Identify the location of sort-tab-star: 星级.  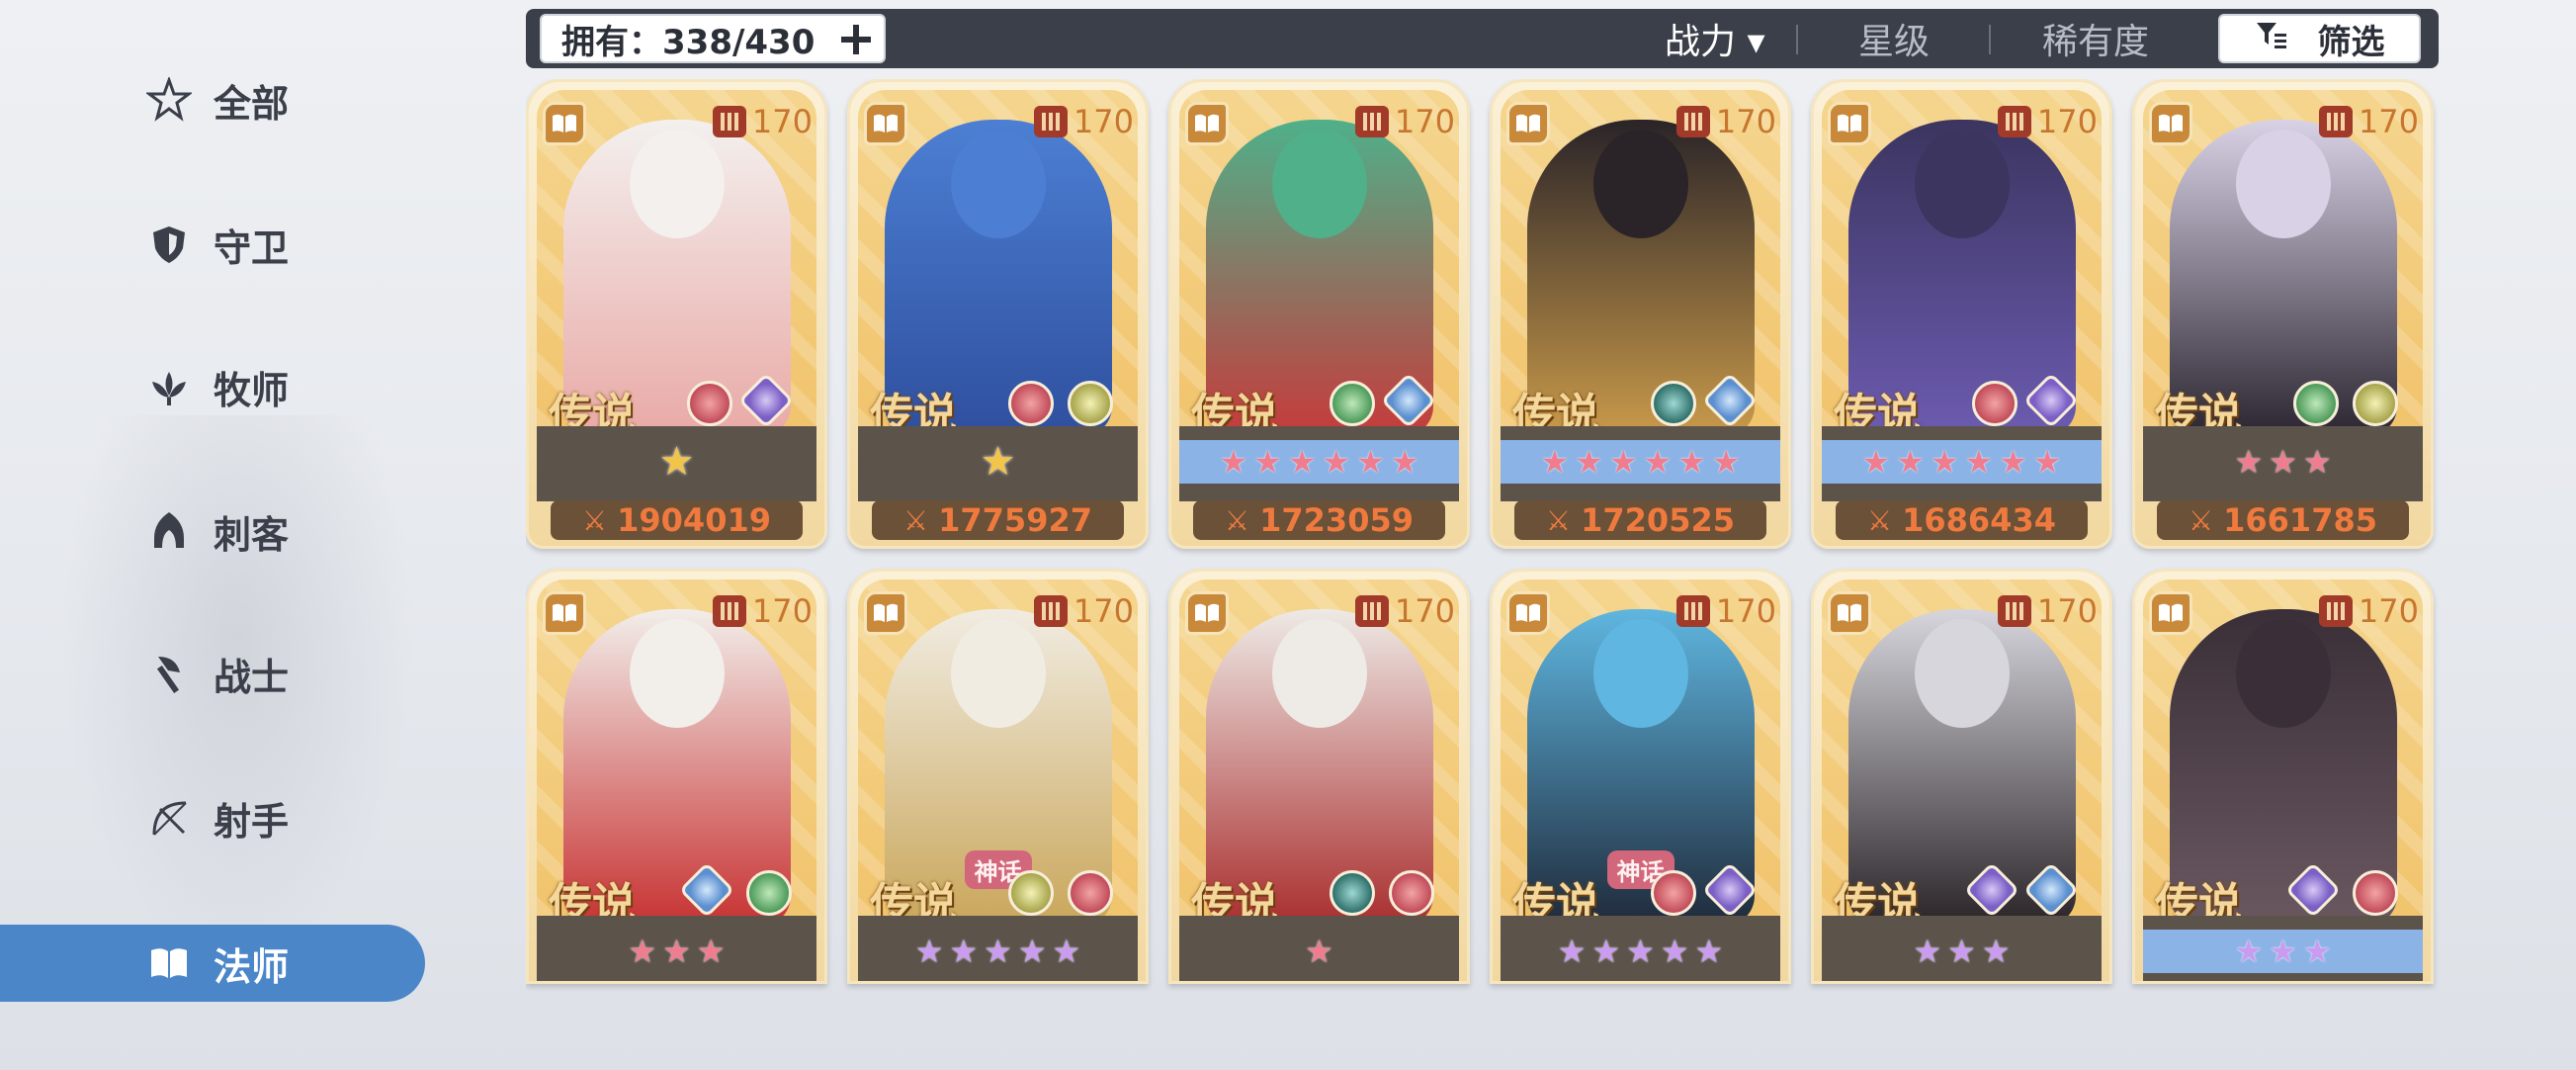
(1894, 39).